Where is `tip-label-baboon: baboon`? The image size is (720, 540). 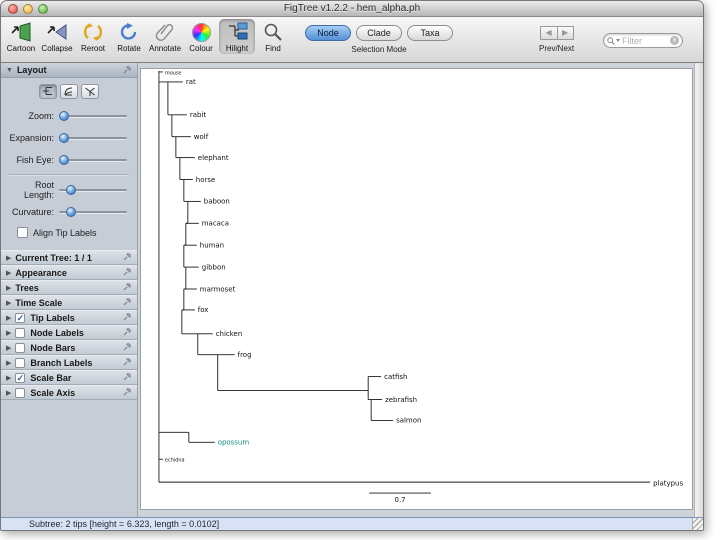
tip-label-baboon: baboon is located at coordinates (217, 202).